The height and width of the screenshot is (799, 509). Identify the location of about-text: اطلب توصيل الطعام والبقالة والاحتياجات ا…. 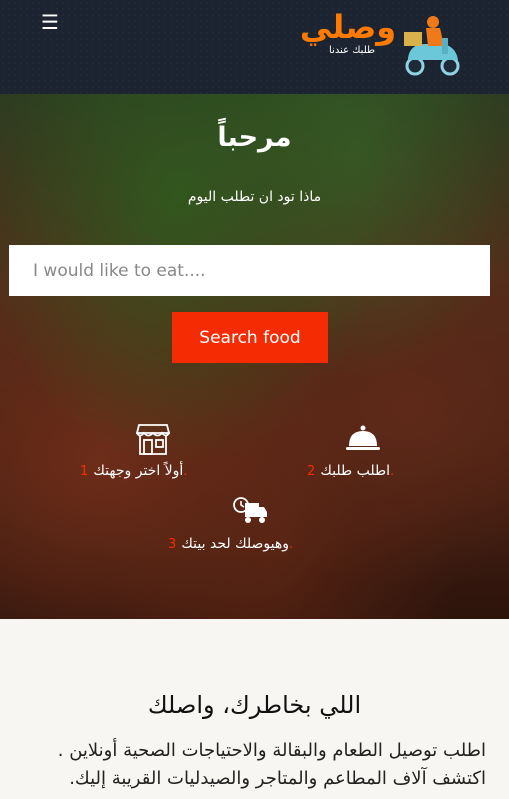
(271, 764).